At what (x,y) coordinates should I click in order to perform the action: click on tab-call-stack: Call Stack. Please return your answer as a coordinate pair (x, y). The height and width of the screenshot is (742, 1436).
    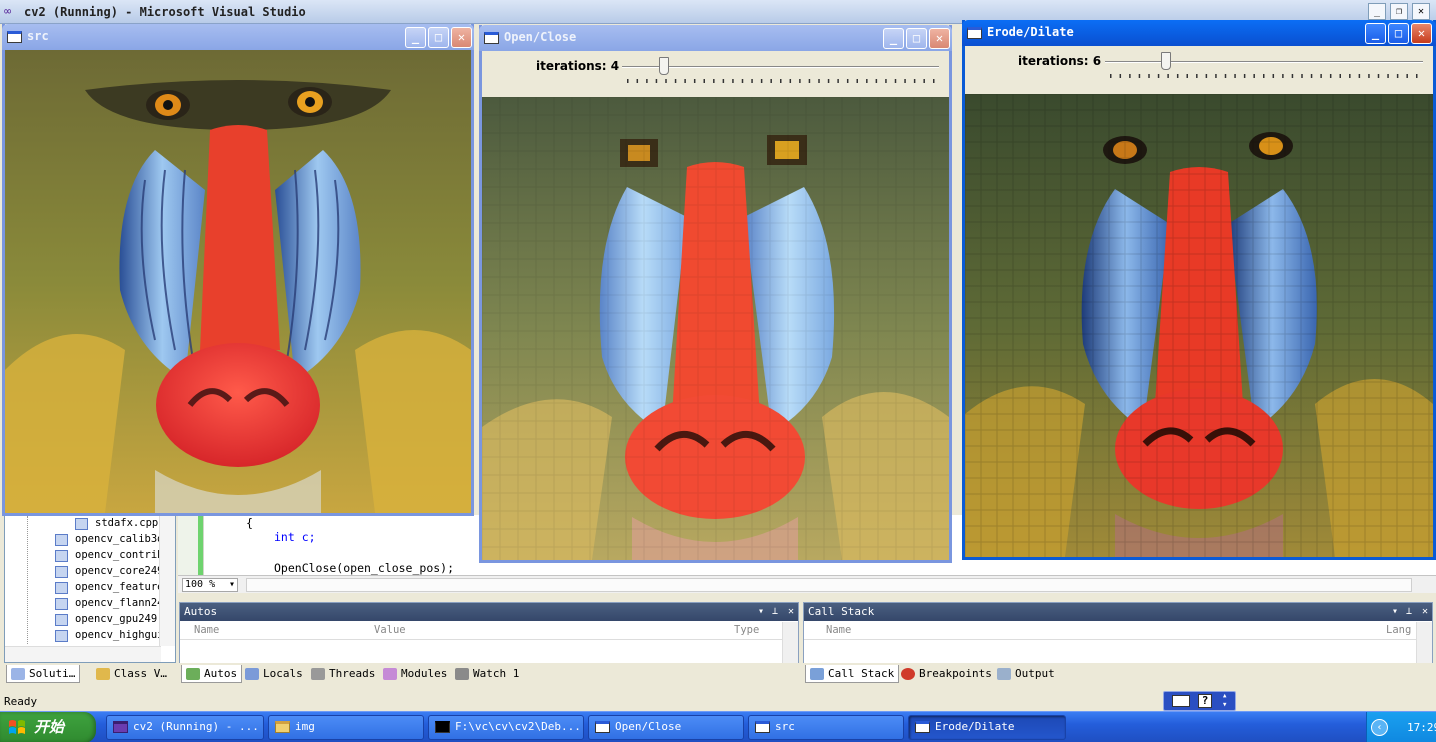
    Looking at the image, I should click on (852, 674).